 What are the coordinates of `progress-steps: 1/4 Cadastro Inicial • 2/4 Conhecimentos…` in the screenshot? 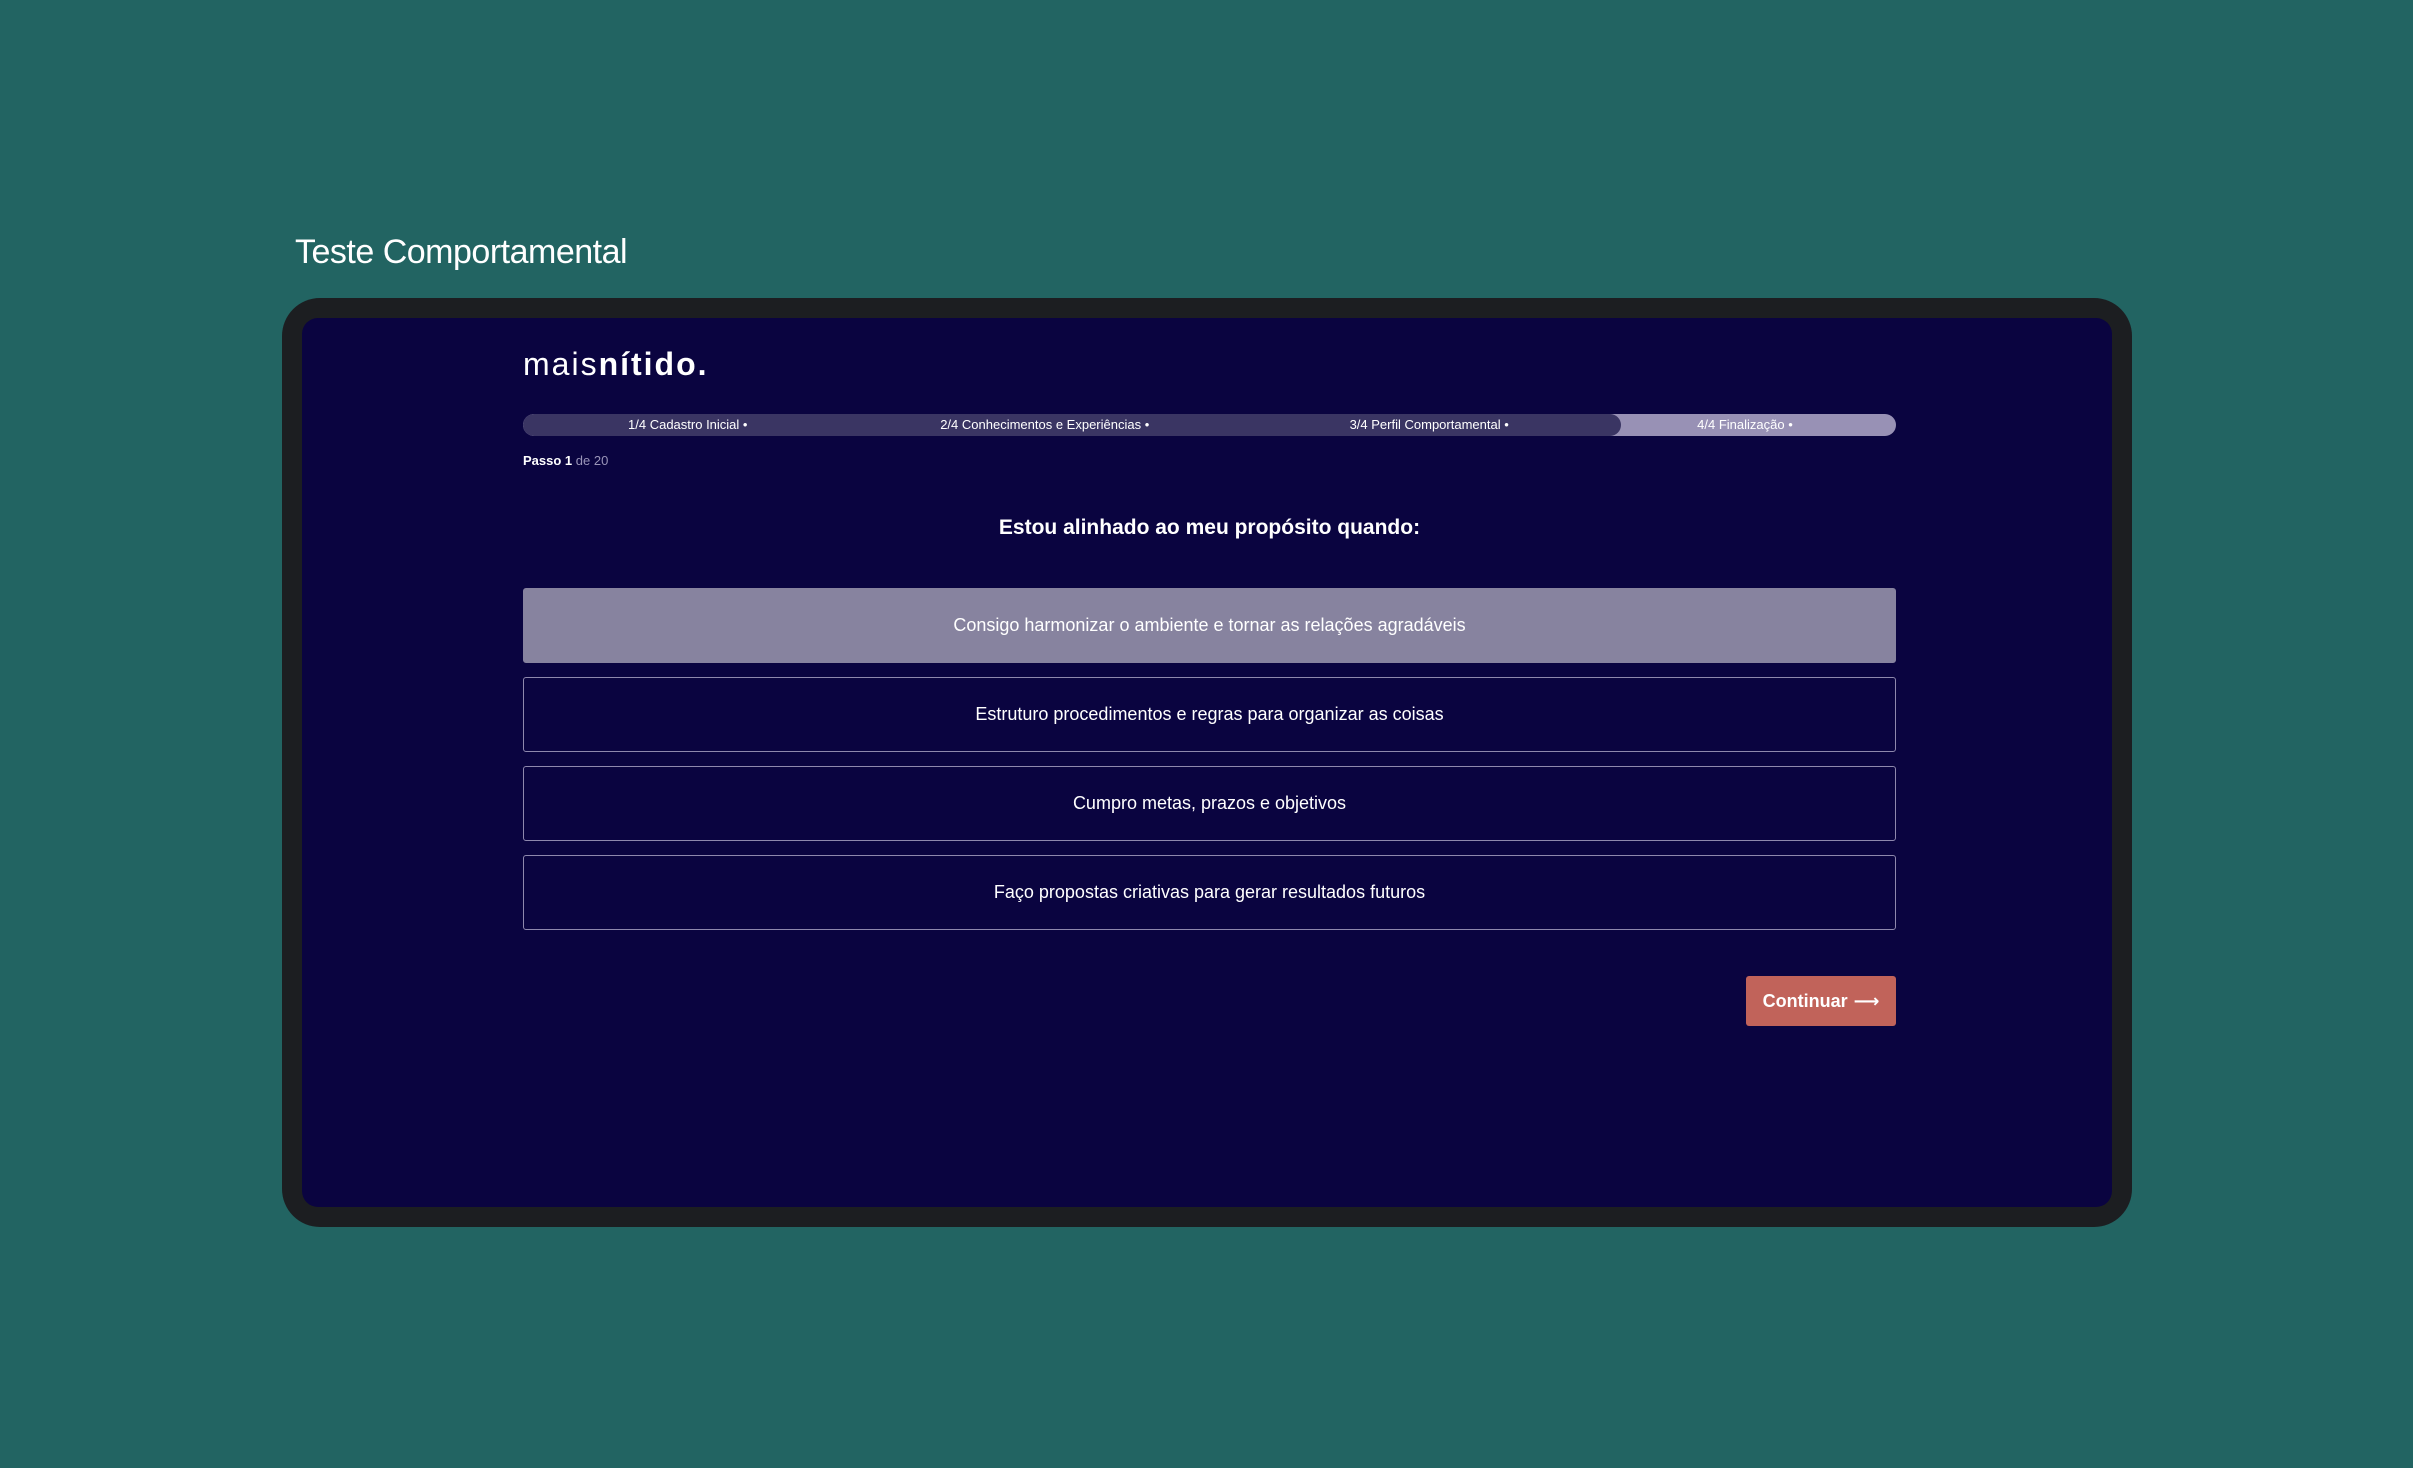 It's located at (1209, 425).